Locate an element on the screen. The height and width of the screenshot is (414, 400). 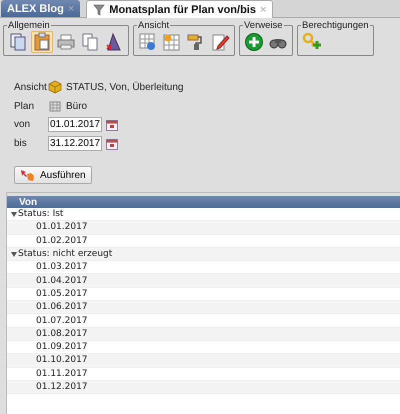
table-cell-text: 01.09.2017 is located at coordinates (61, 347).